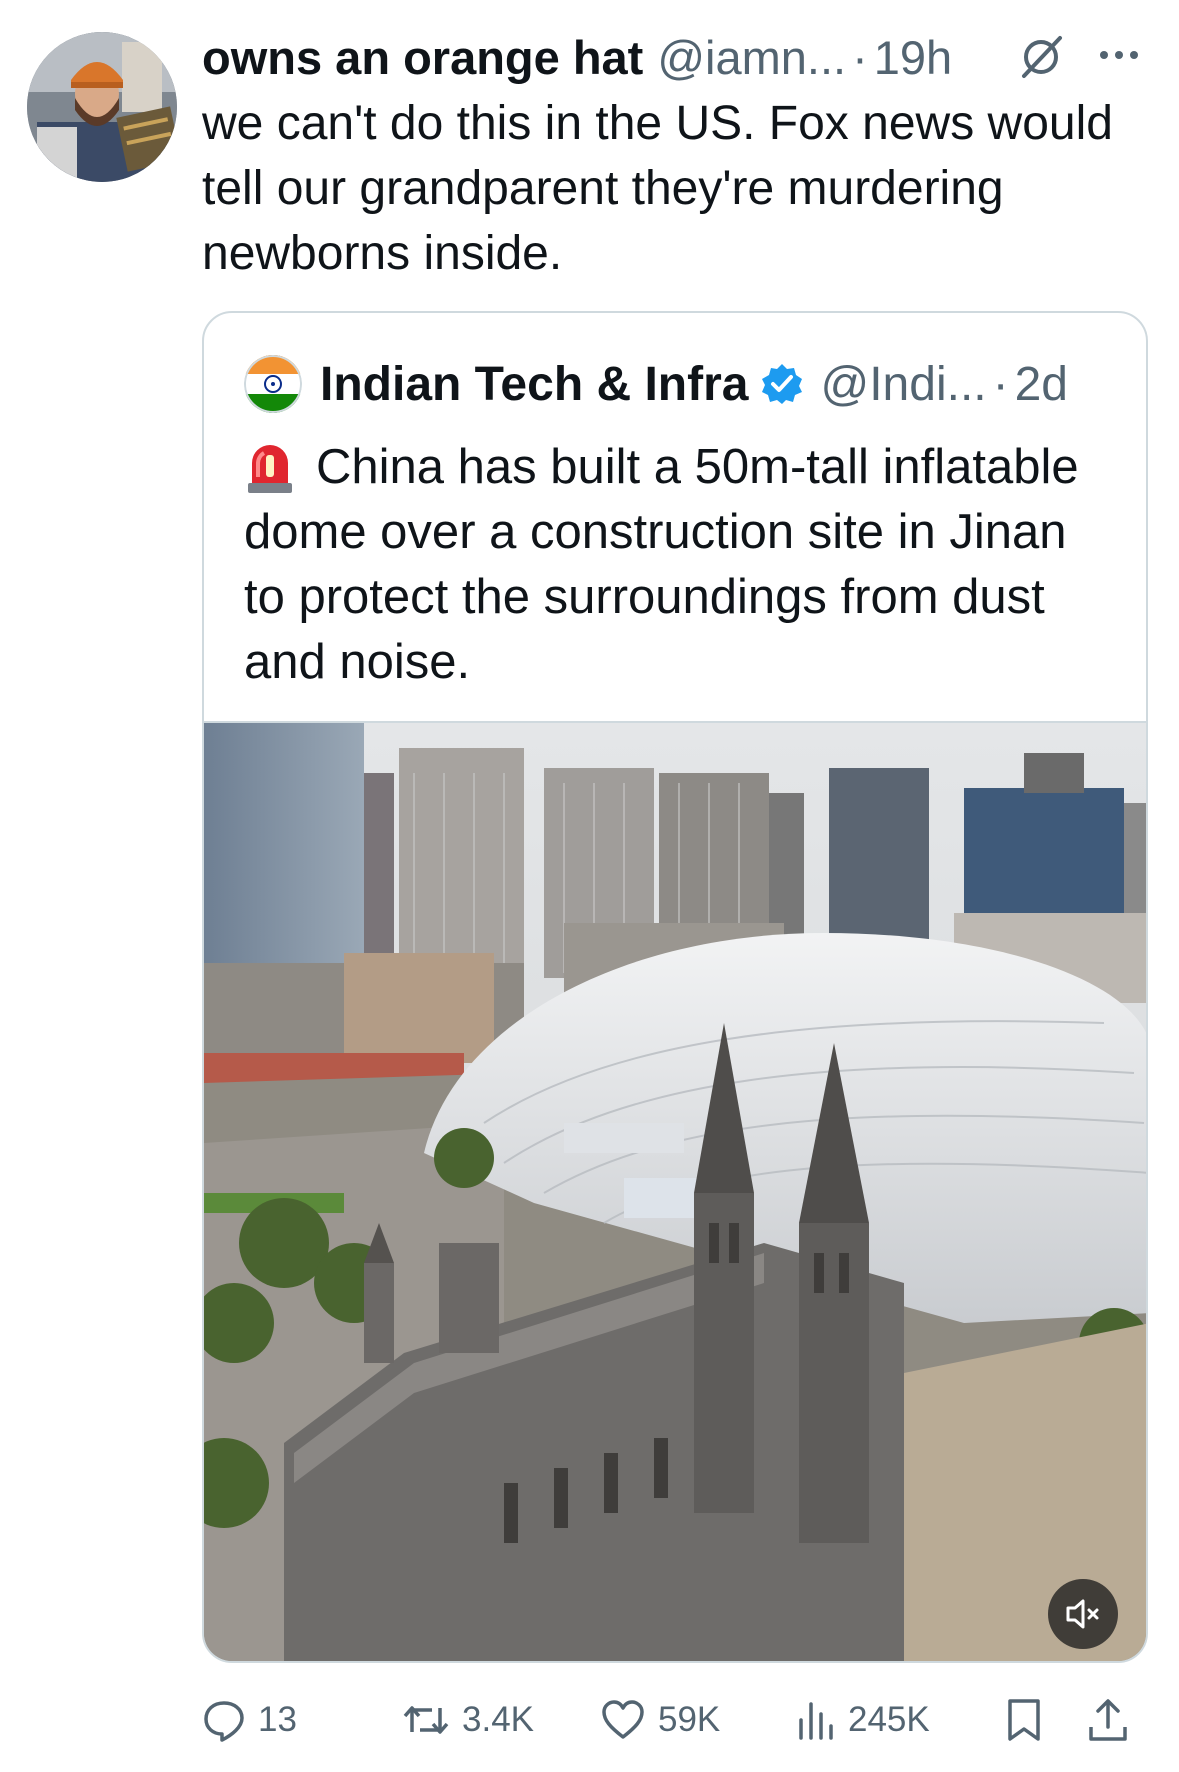  I want to click on like-button: 59K, so click(660, 1720).